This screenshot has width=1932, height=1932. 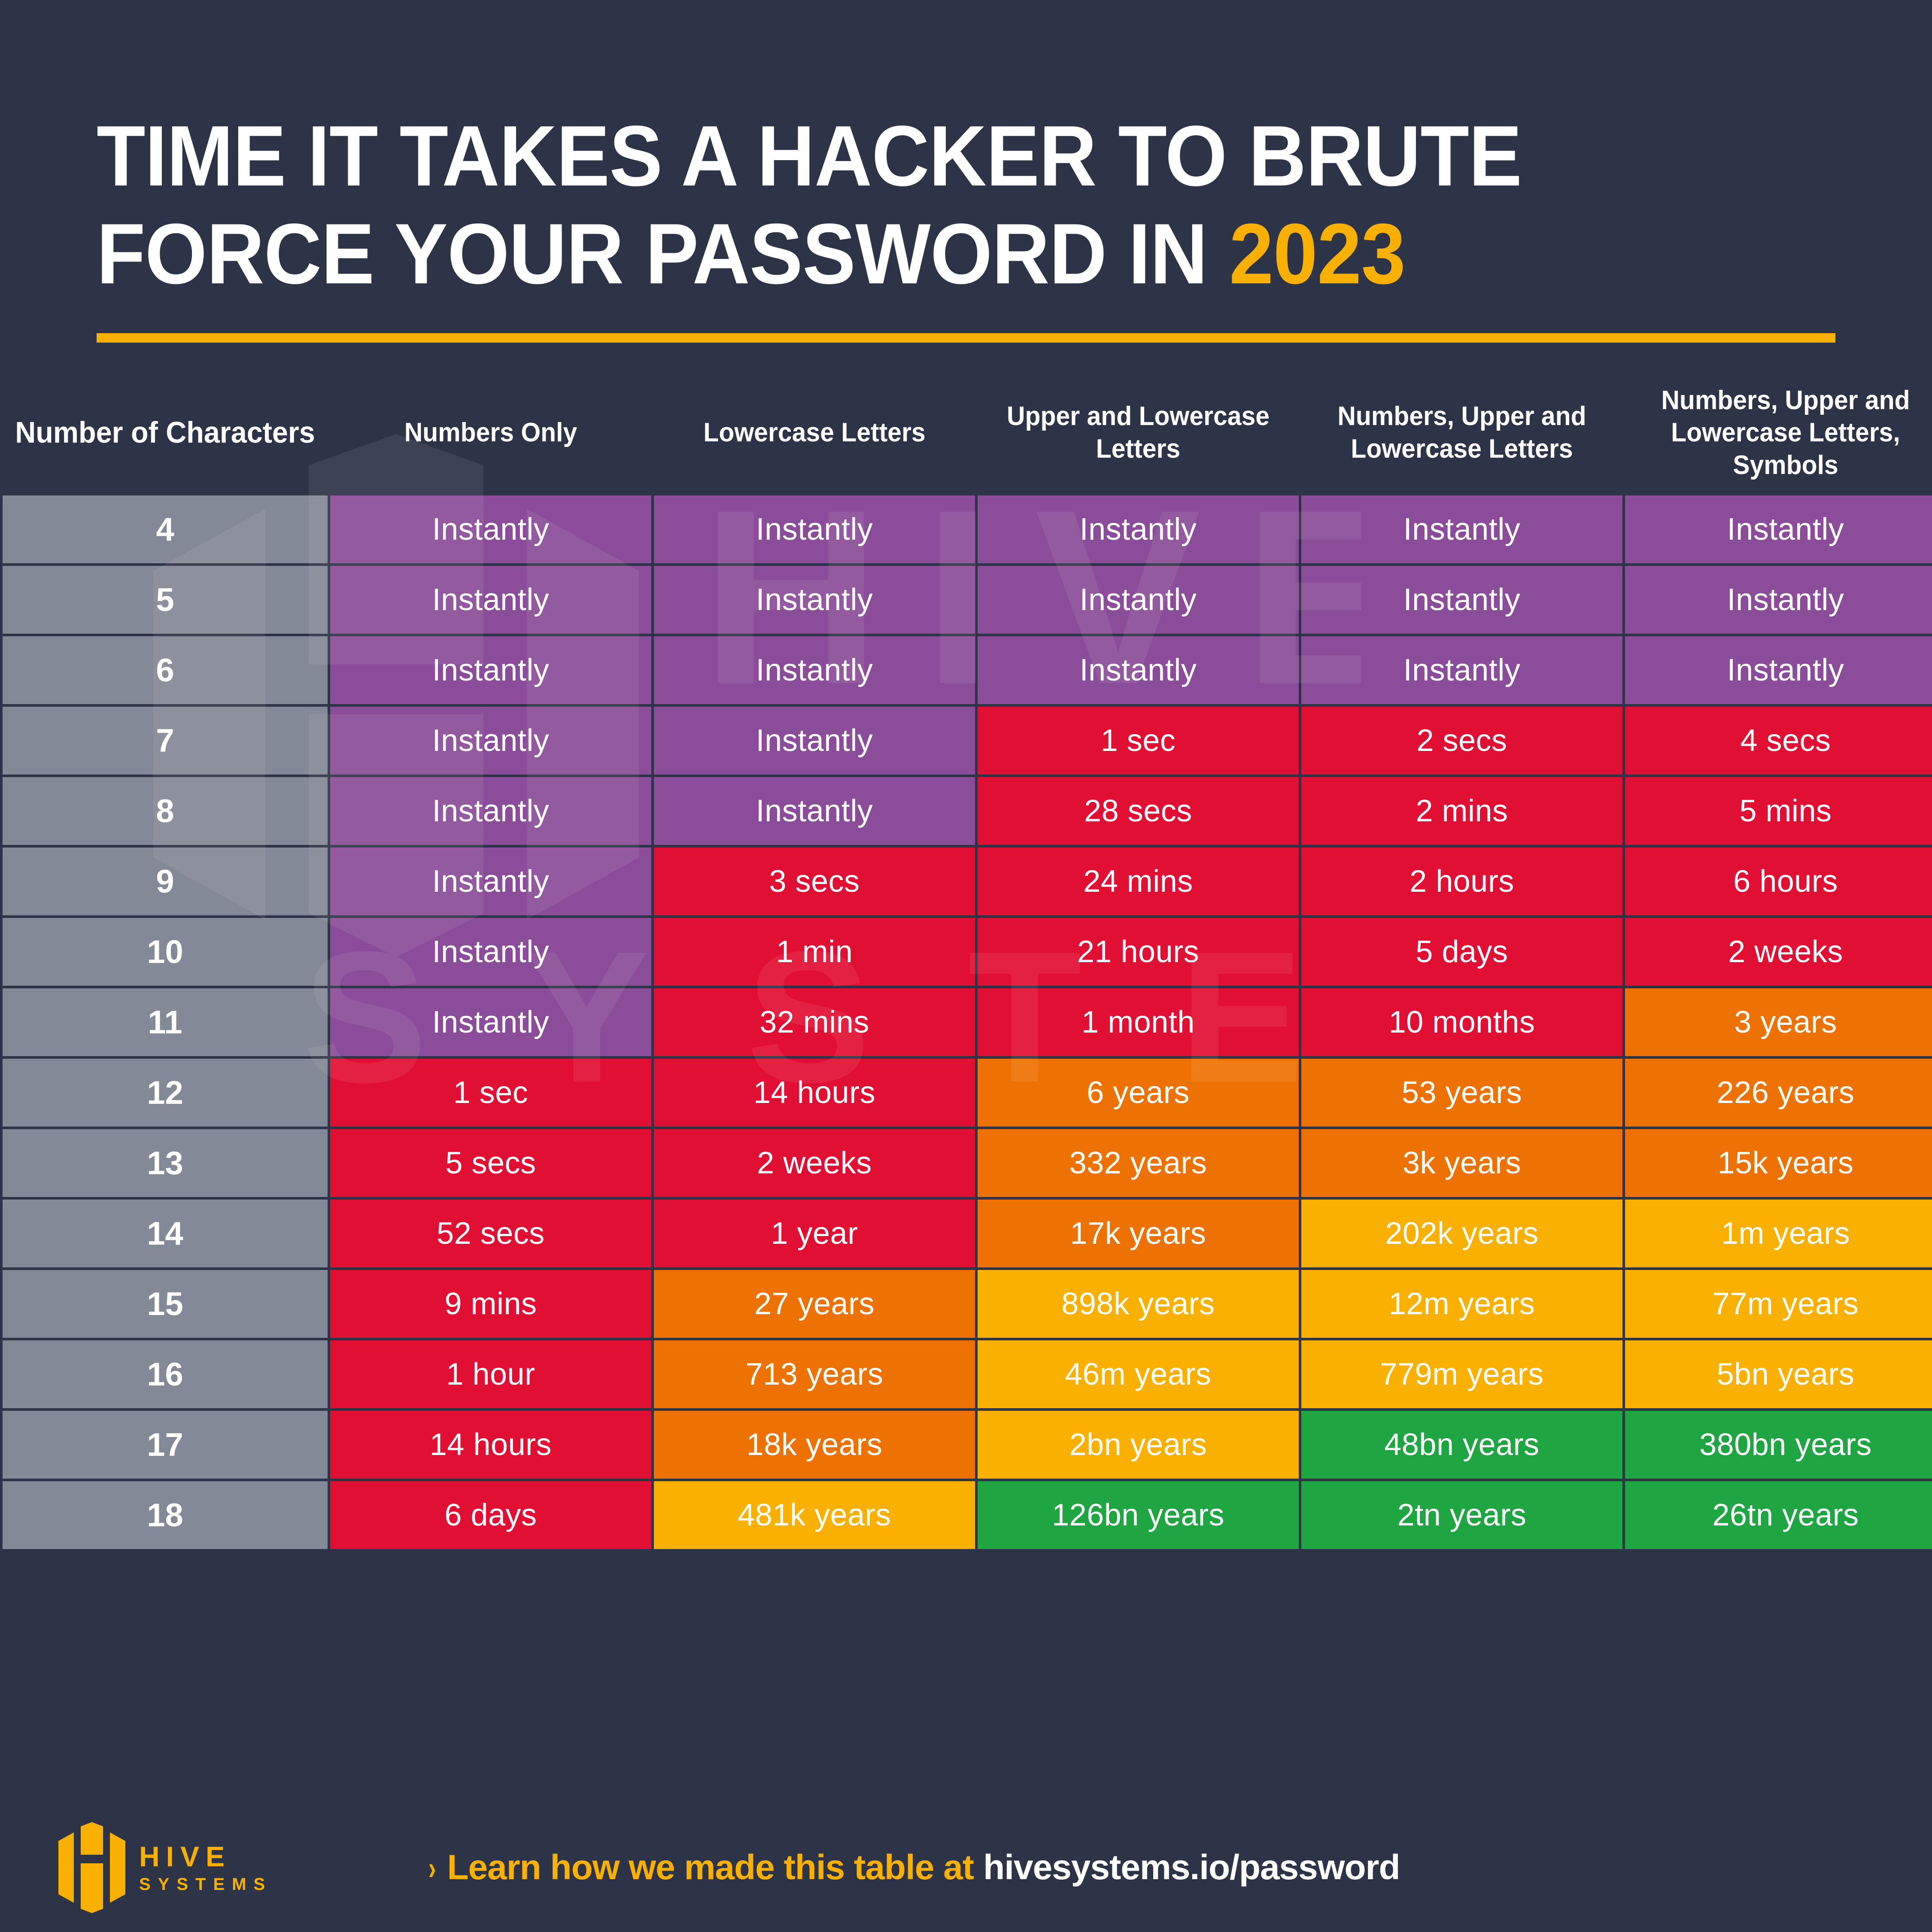 I want to click on crack-time-cell: 380bn years, so click(x=1778, y=1445).